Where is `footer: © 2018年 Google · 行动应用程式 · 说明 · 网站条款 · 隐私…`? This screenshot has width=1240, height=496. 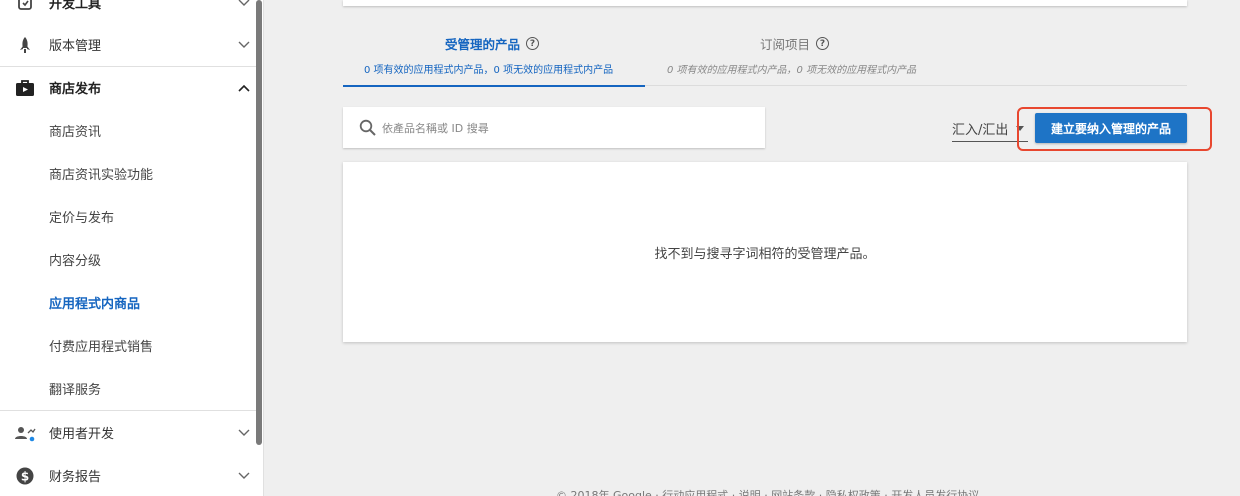
footer: © 2018年 Google · 行动应用程式 · 说明 · 网站条款 · 隐私… is located at coordinates (768, 492).